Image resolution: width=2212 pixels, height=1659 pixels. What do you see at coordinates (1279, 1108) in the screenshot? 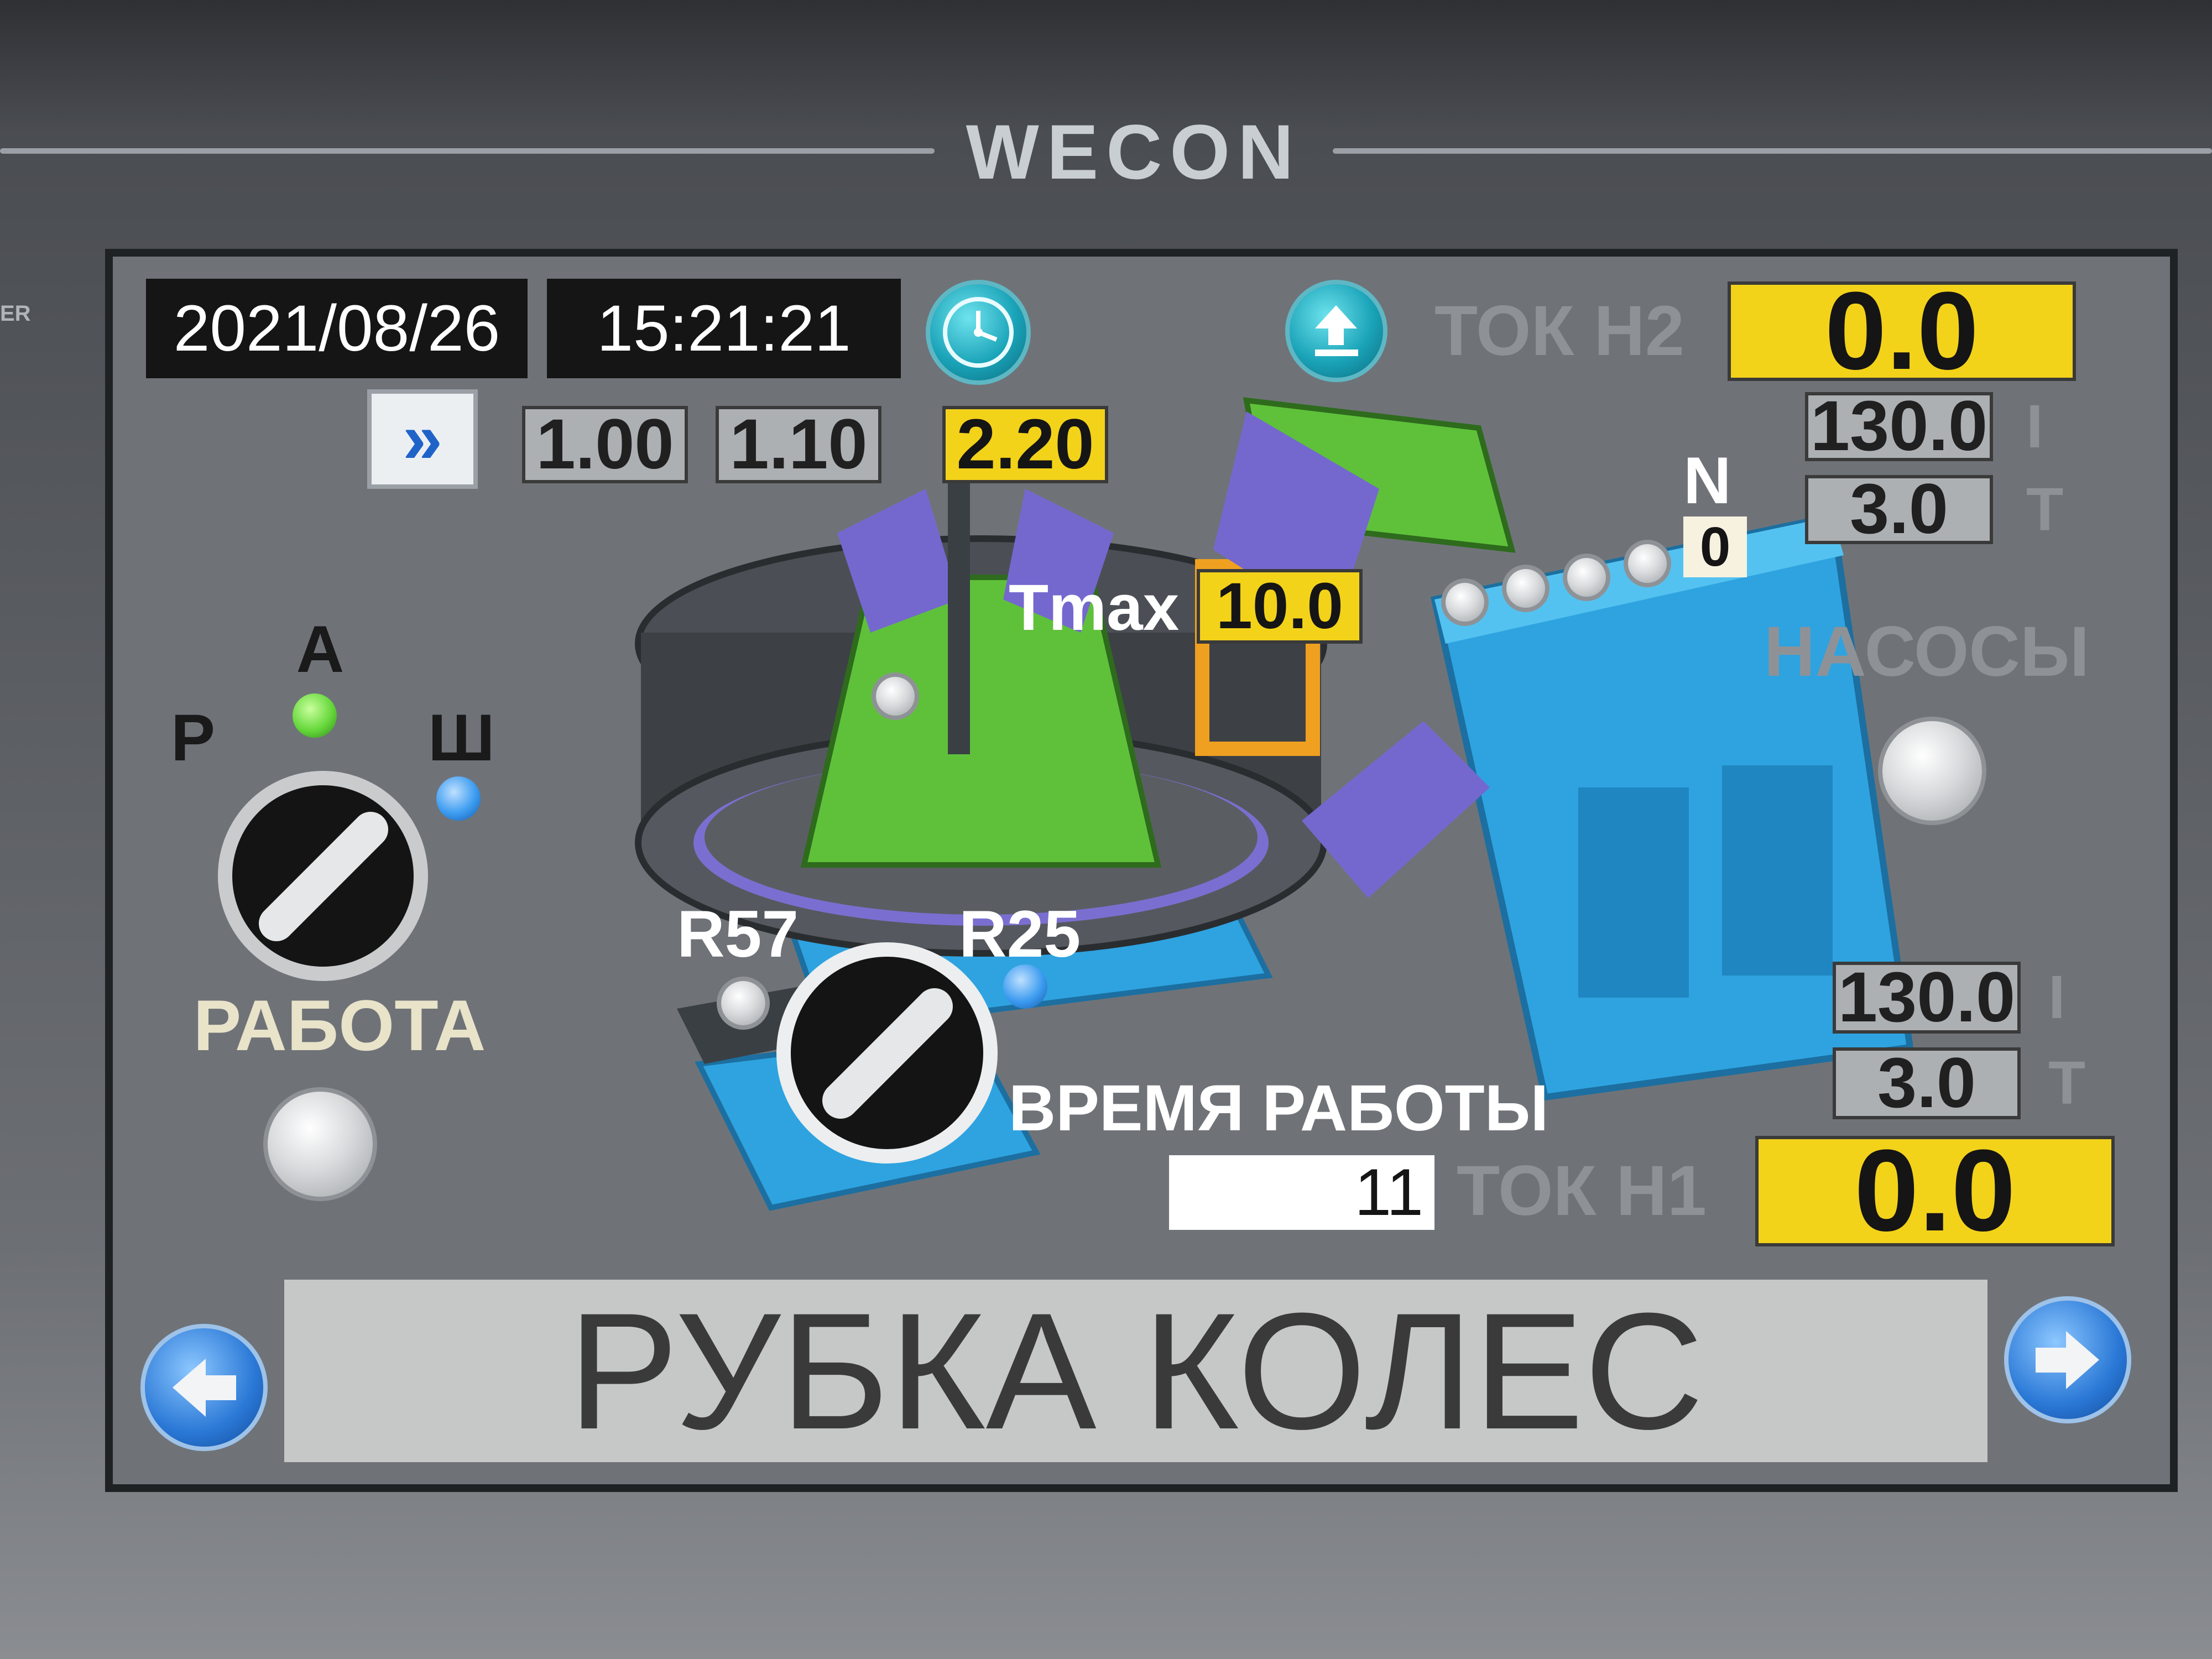
I see `runtime-label: ВРЕМЯ РАБОТЫ` at bounding box center [1279, 1108].